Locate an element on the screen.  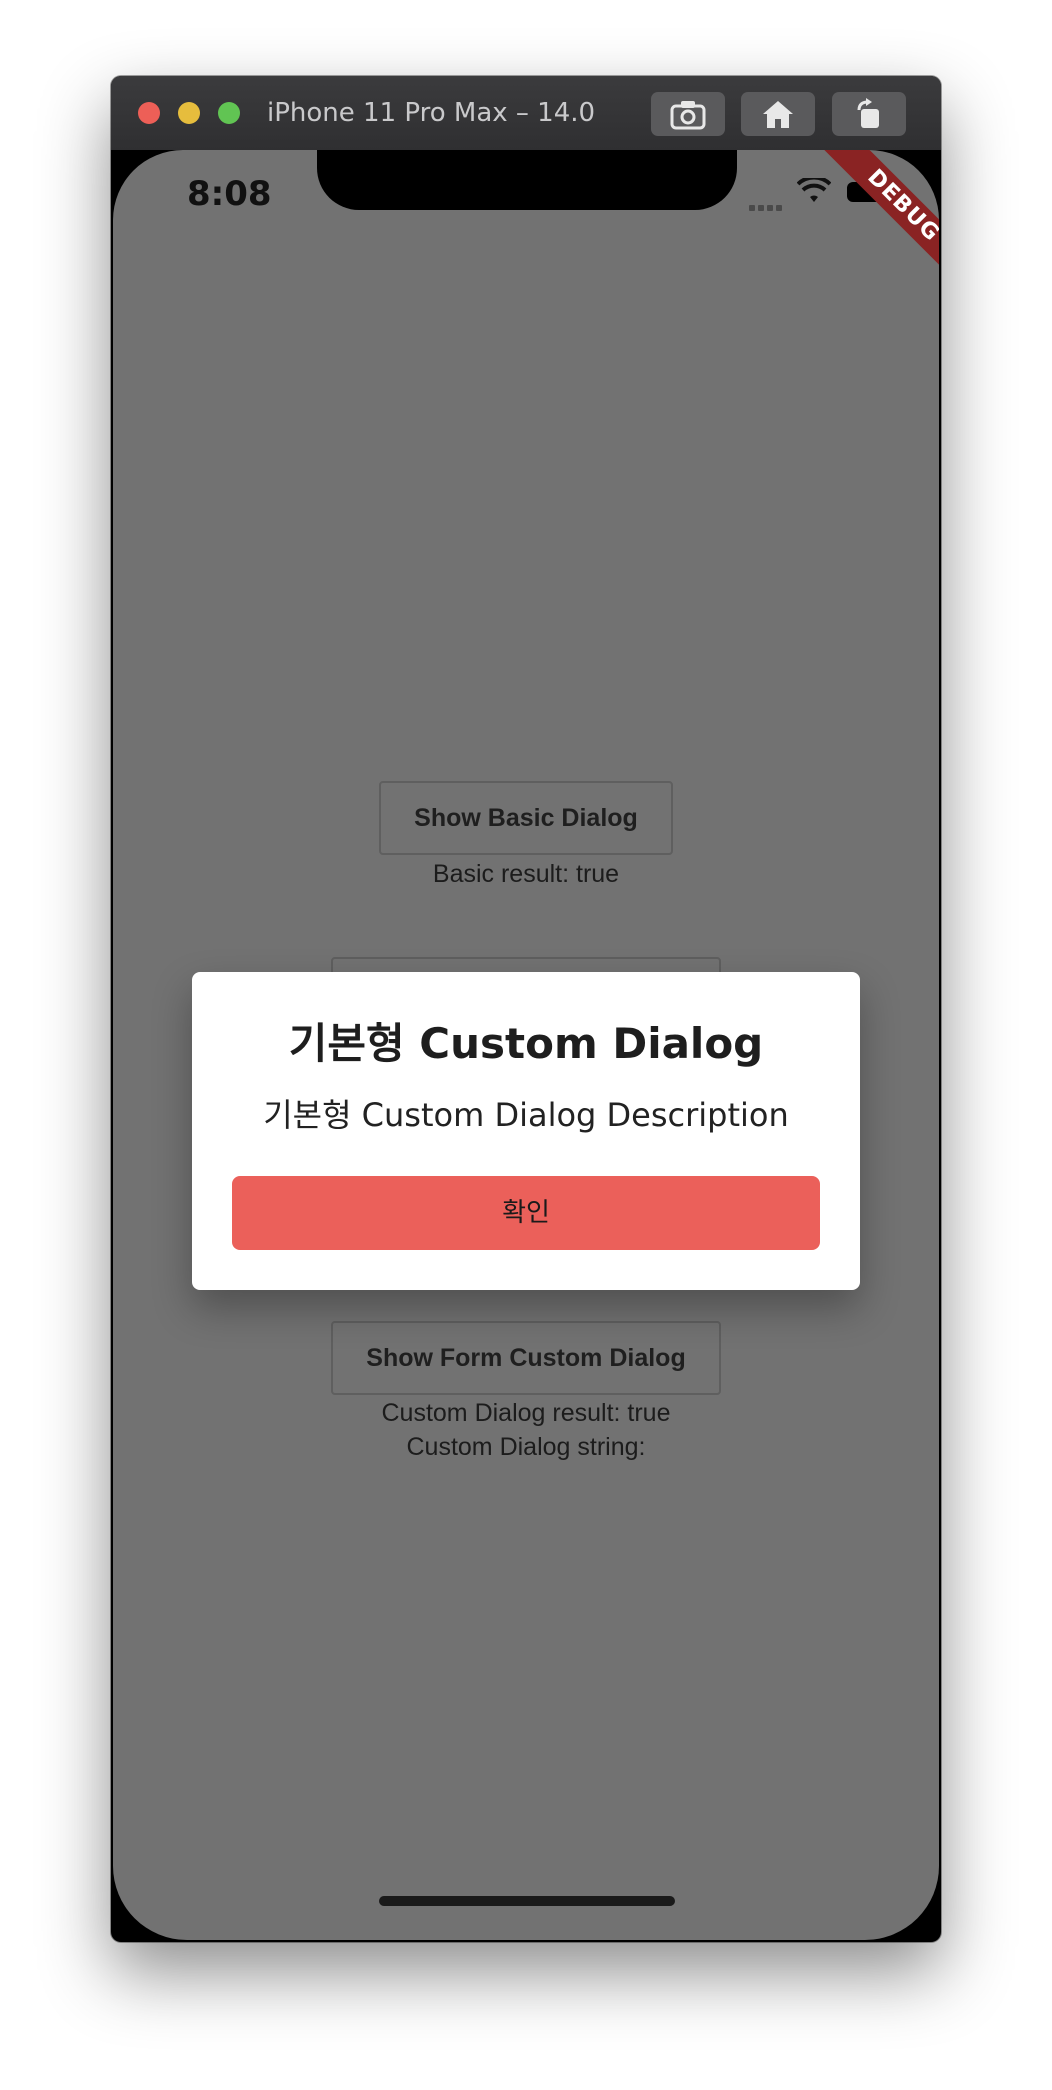
custom-dialog-result-text: Custom Dialog result: true is located at coordinates (526, 1413).